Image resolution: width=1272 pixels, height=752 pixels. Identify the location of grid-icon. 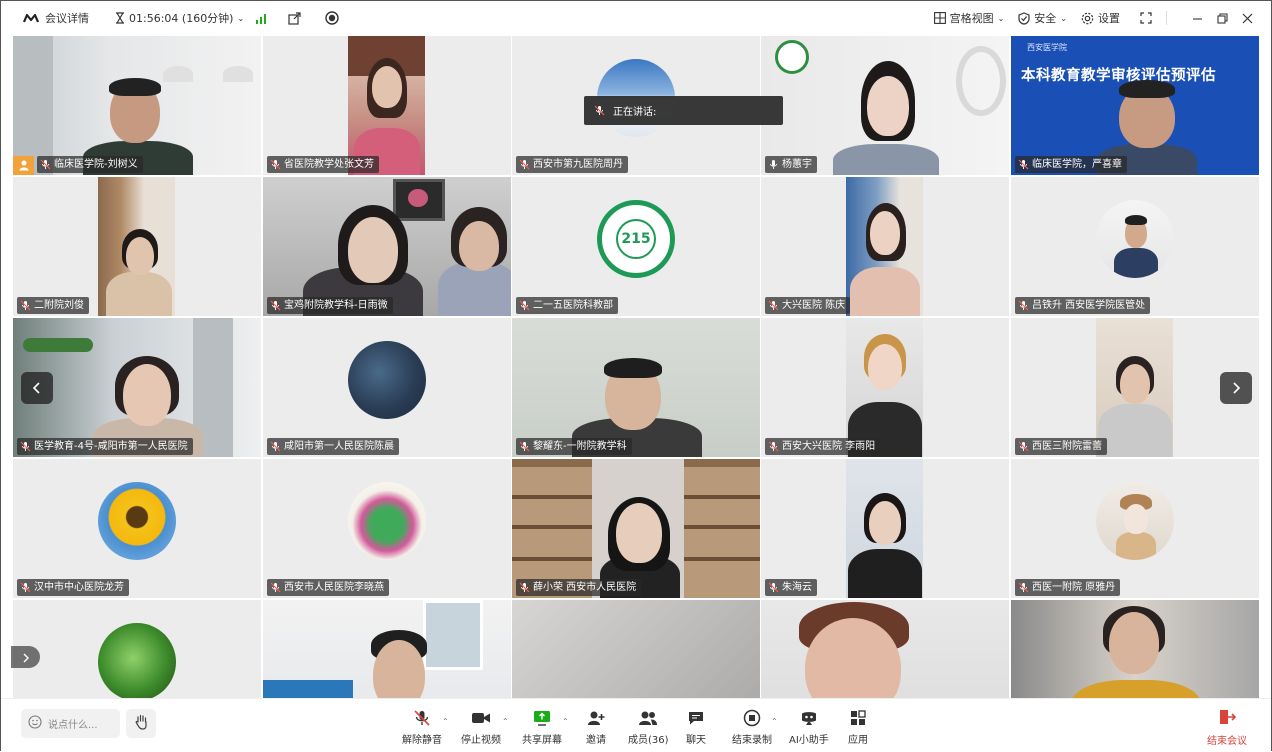
(939, 18).